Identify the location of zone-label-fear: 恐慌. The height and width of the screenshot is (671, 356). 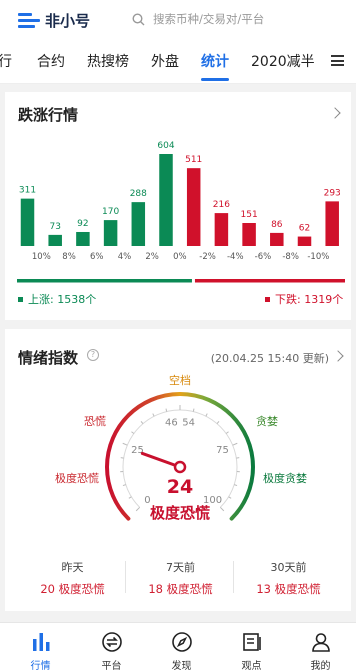
(95, 421).